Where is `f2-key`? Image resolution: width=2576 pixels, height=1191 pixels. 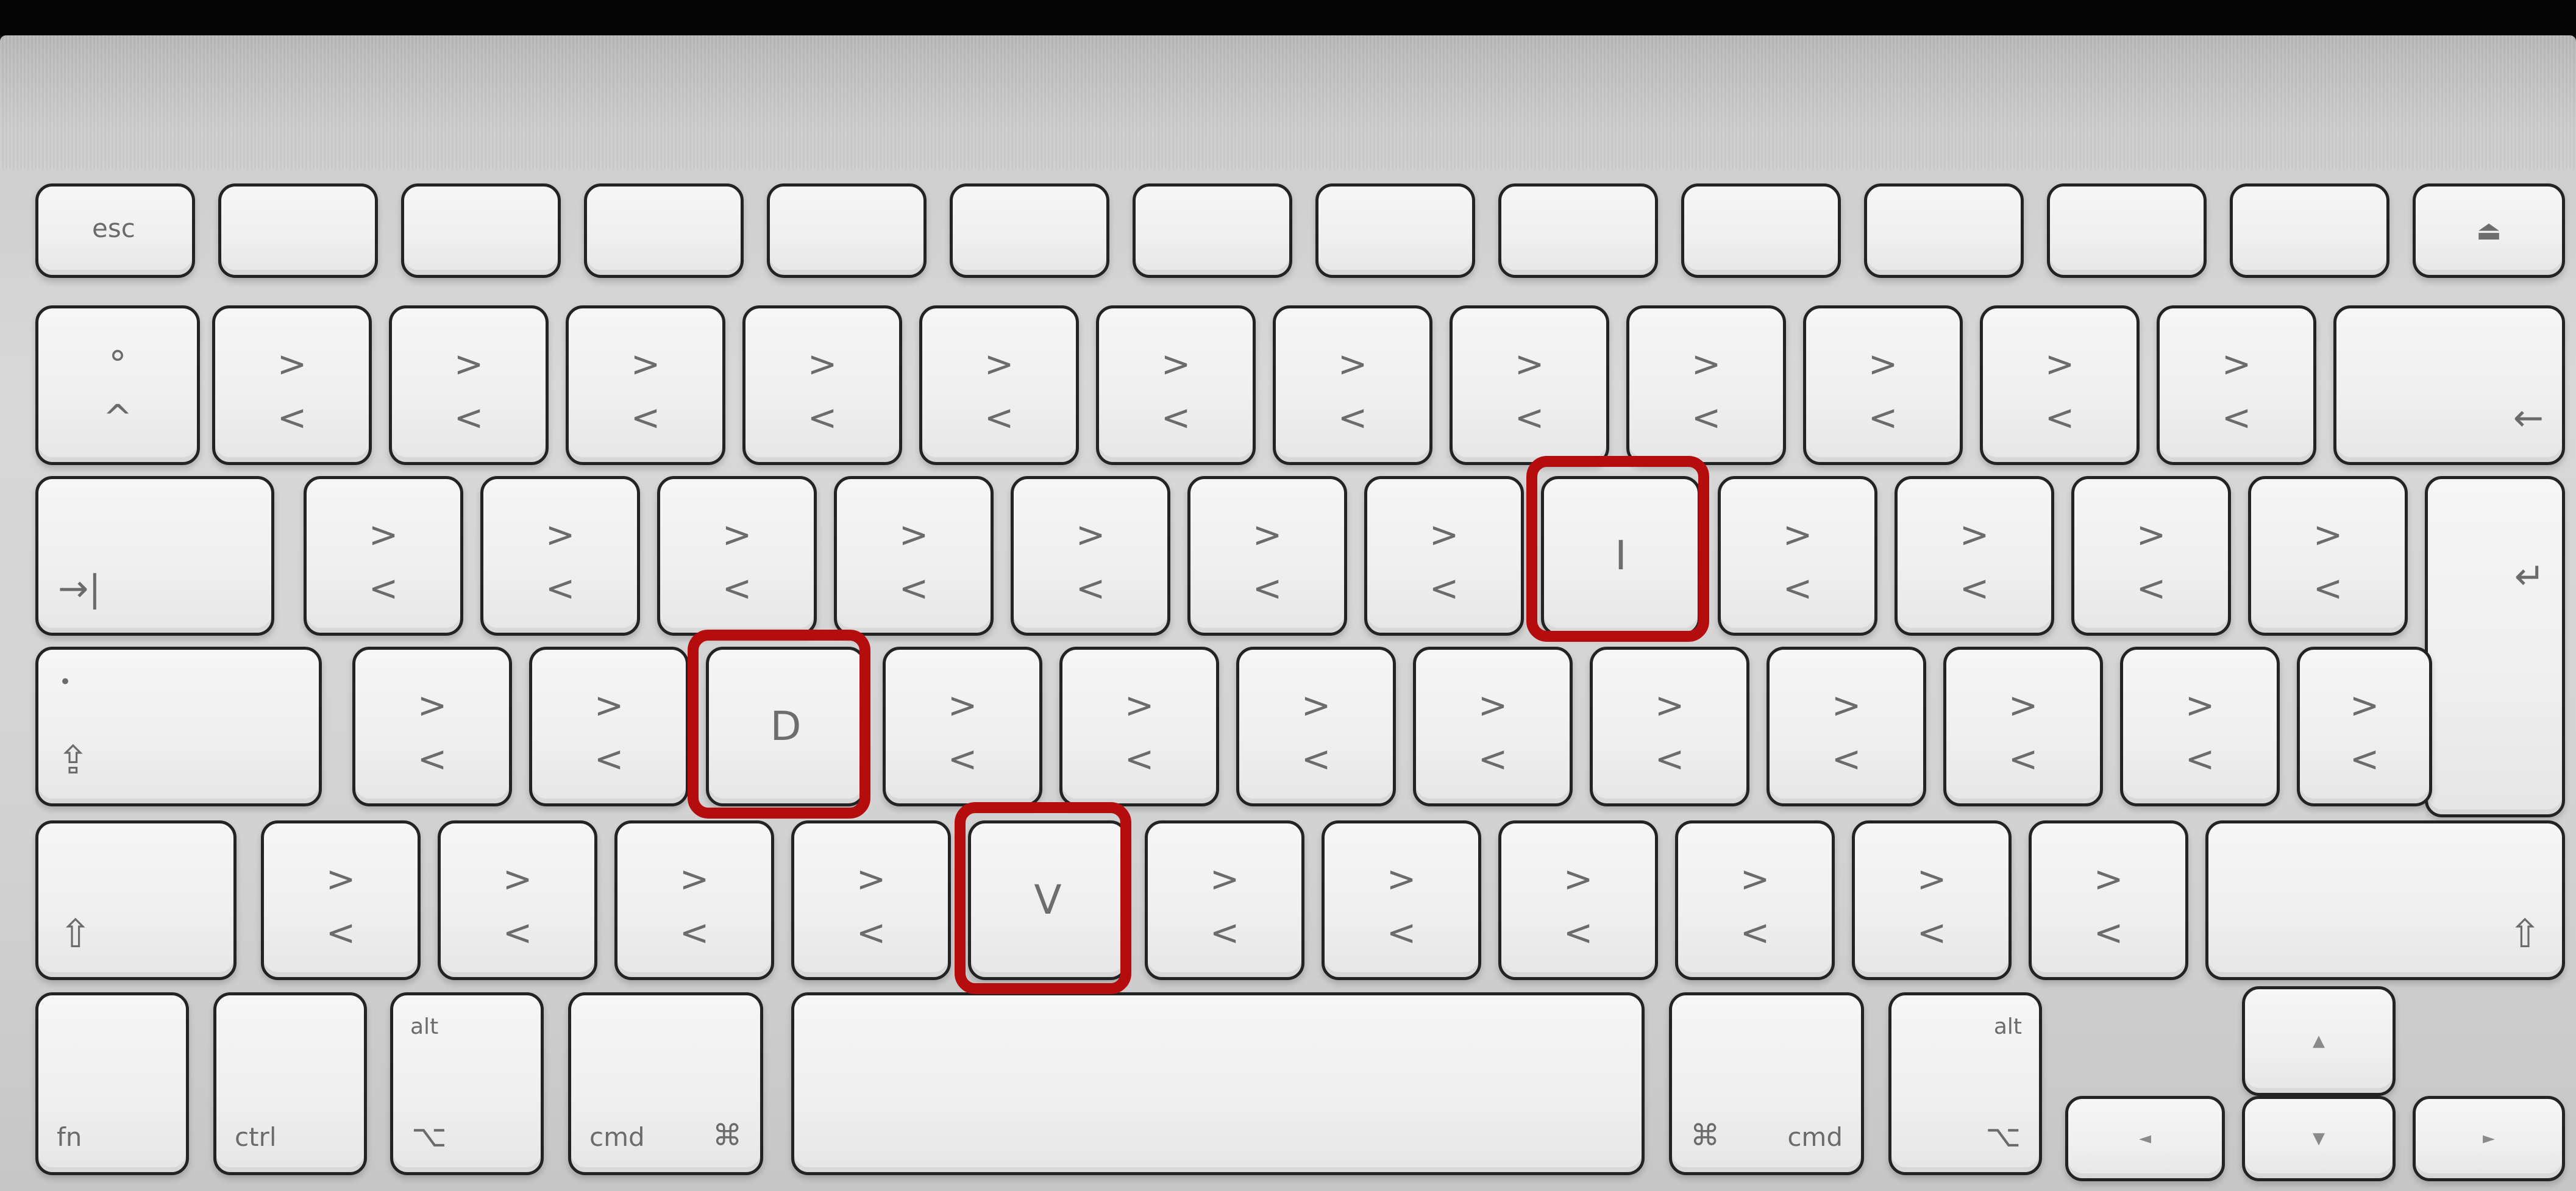
f2-key is located at coordinates (481, 230).